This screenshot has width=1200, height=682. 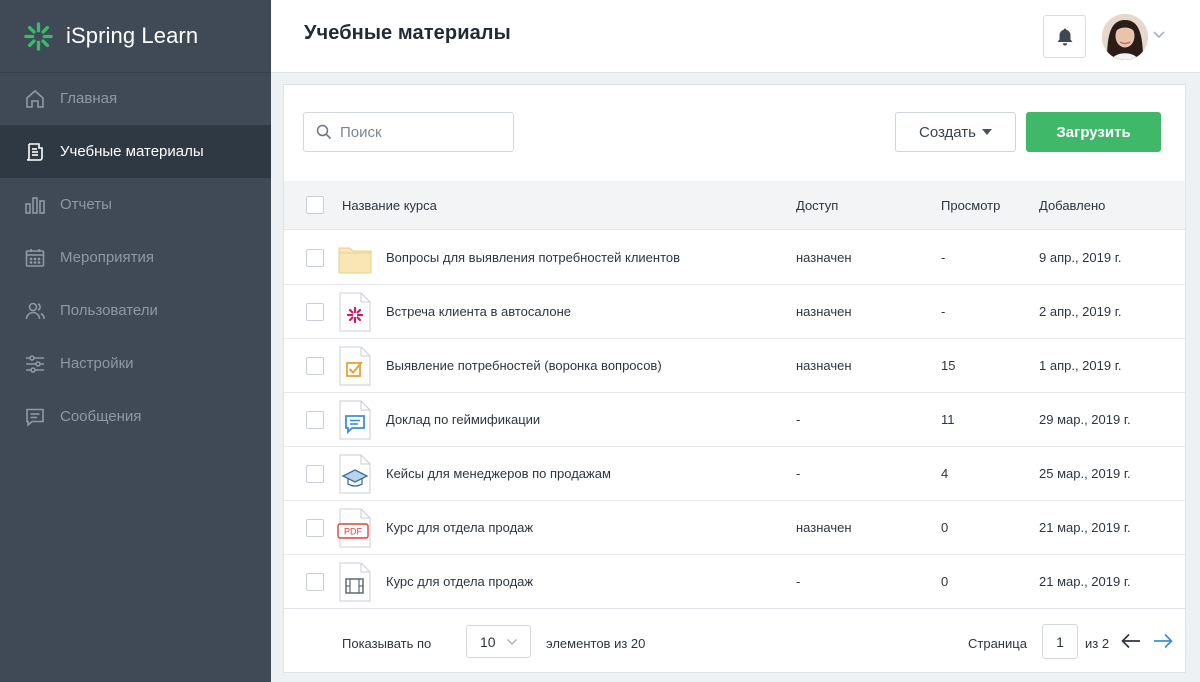 I want to click on pdf-icon: PDF, so click(x=354, y=528).